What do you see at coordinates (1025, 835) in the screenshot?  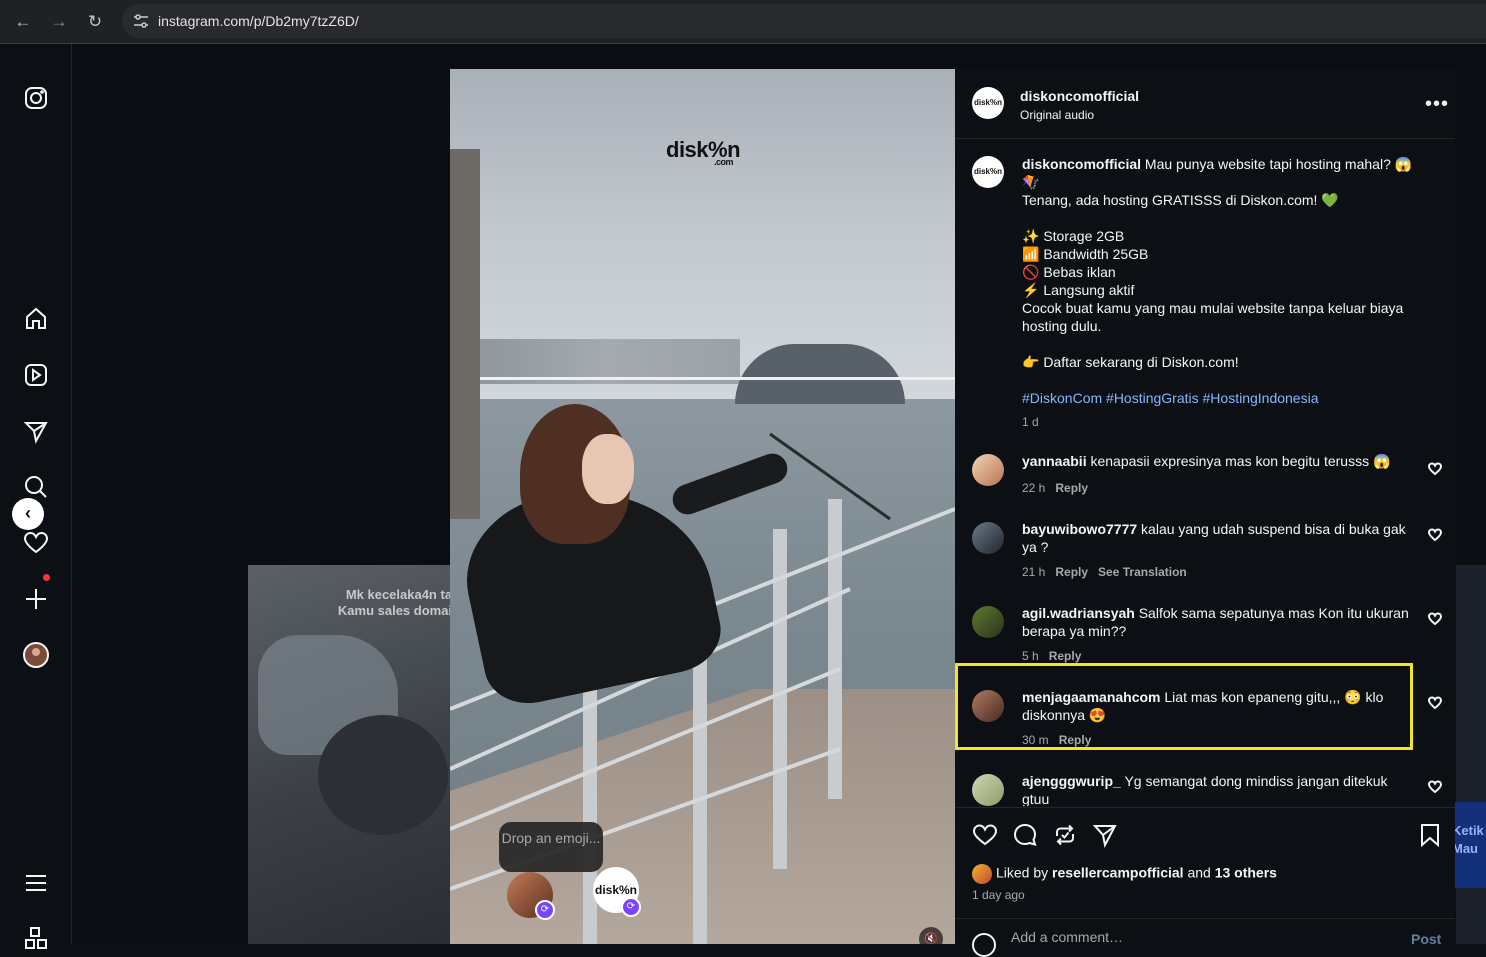 I see `comment-bubble-icon` at bounding box center [1025, 835].